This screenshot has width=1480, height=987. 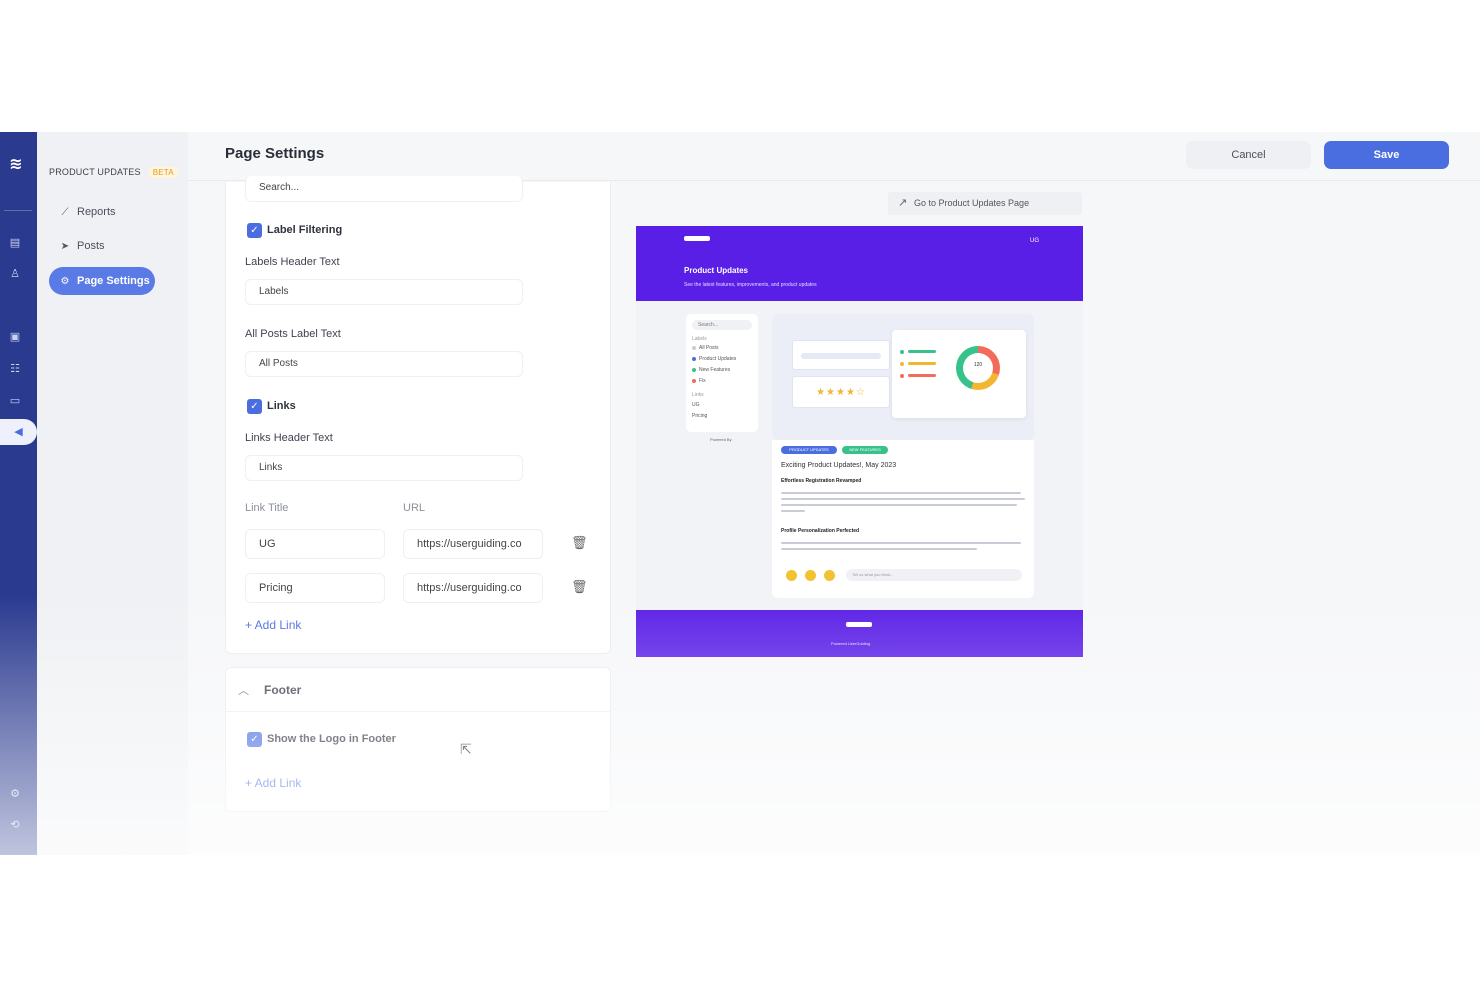 I want to click on beta-badge: BETA, so click(x=163, y=172).